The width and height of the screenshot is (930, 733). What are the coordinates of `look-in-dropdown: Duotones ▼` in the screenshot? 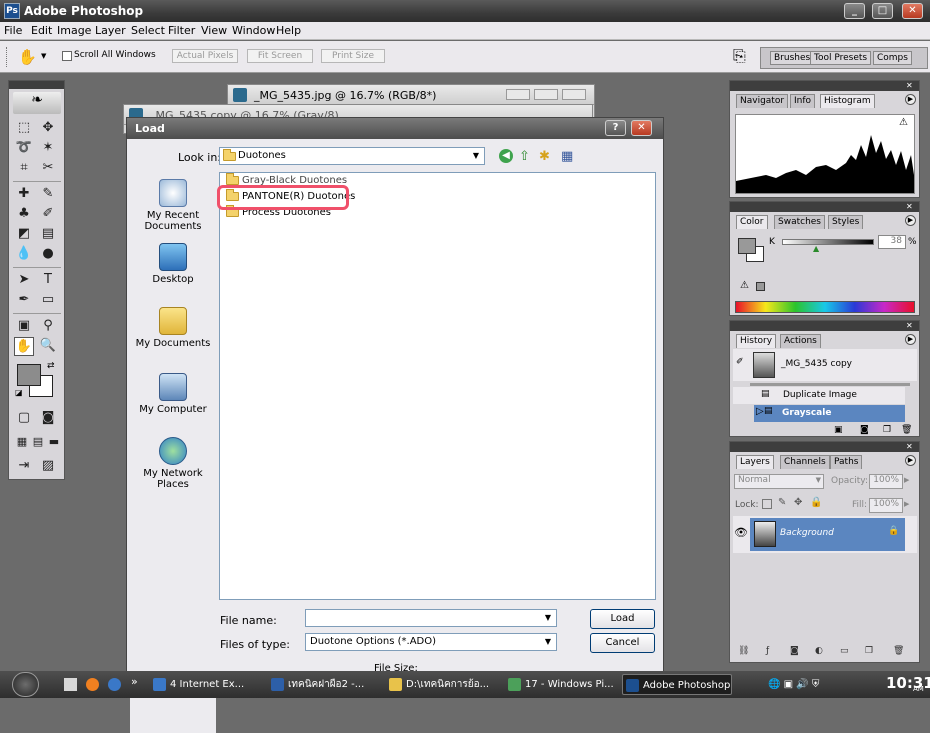 It's located at (352, 156).